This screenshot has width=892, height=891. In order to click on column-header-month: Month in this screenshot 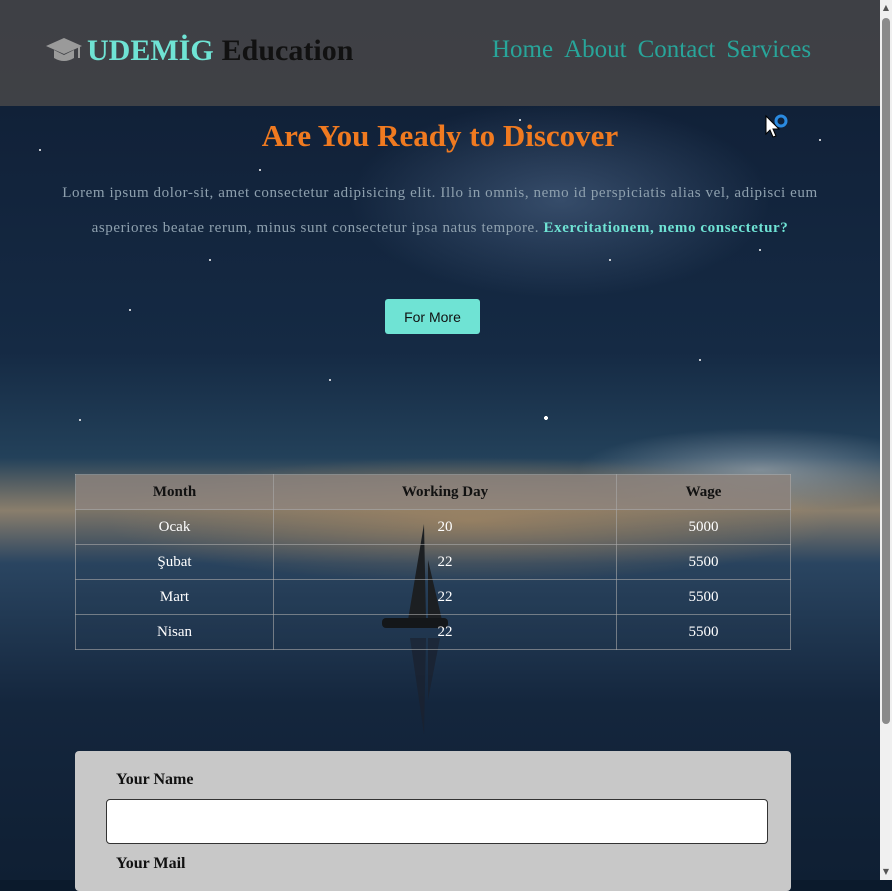, I will do `click(174, 492)`.